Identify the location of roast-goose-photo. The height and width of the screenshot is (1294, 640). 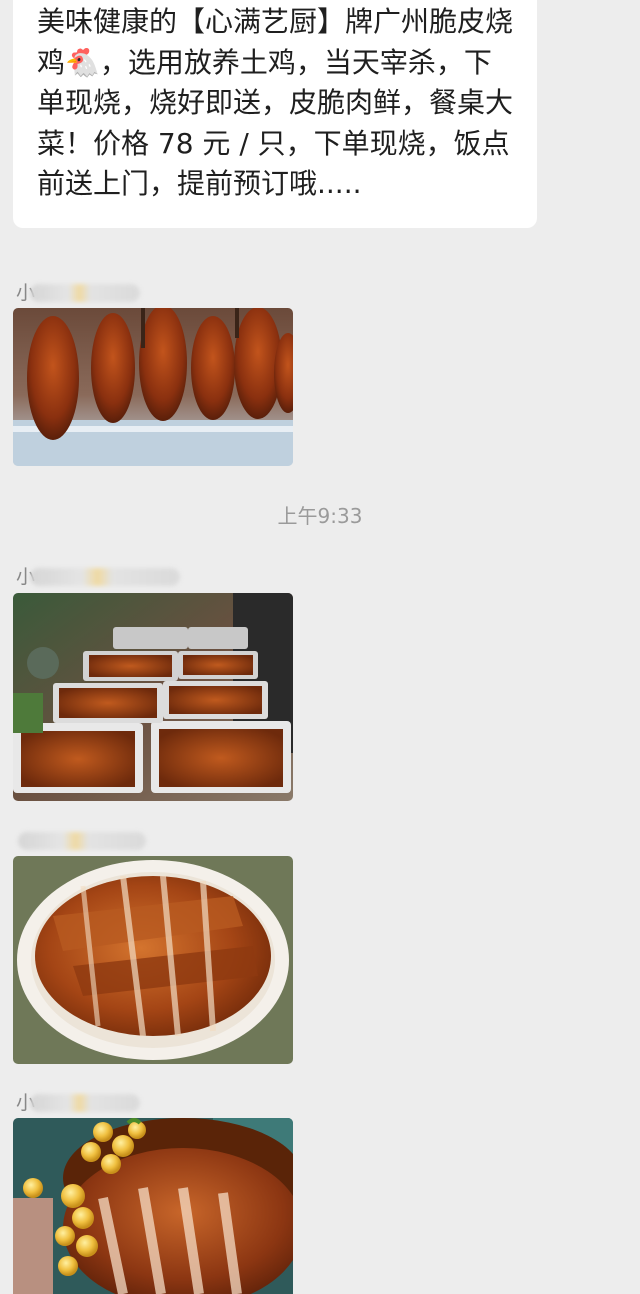
(153, 1206).